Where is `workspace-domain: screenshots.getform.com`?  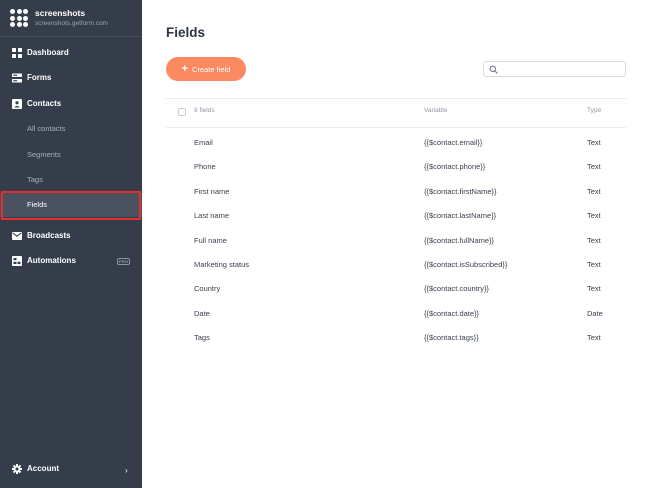 workspace-domain: screenshots.getform.com is located at coordinates (71, 23).